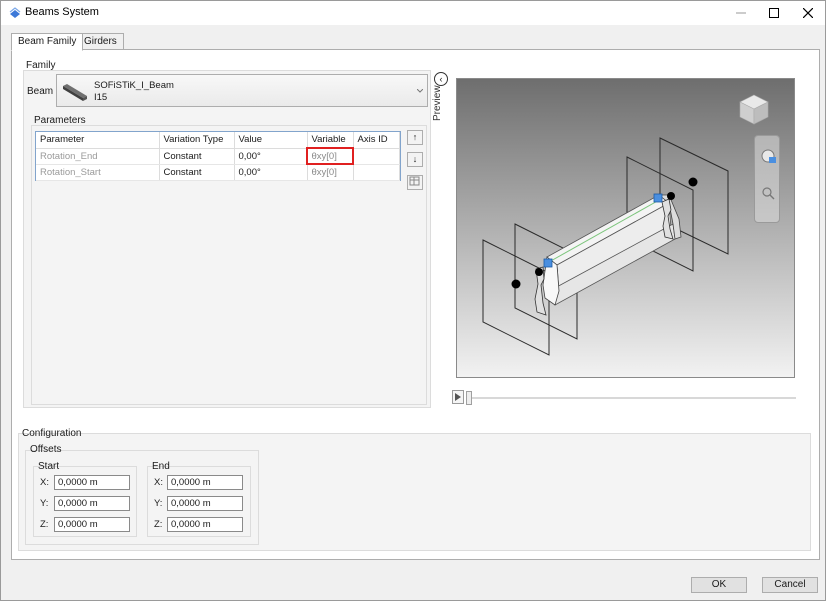 This screenshot has height=601, width=826. What do you see at coordinates (158, 524) in the screenshot?
I see `end-z-label: Z:` at bounding box center [158, 524].